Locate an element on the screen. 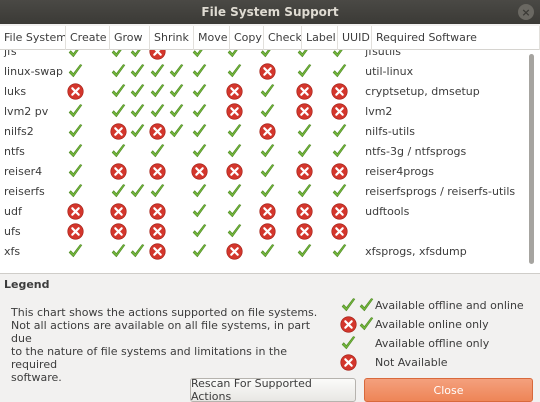  col-file-system-header: File System is located at coordinates (33, 38).